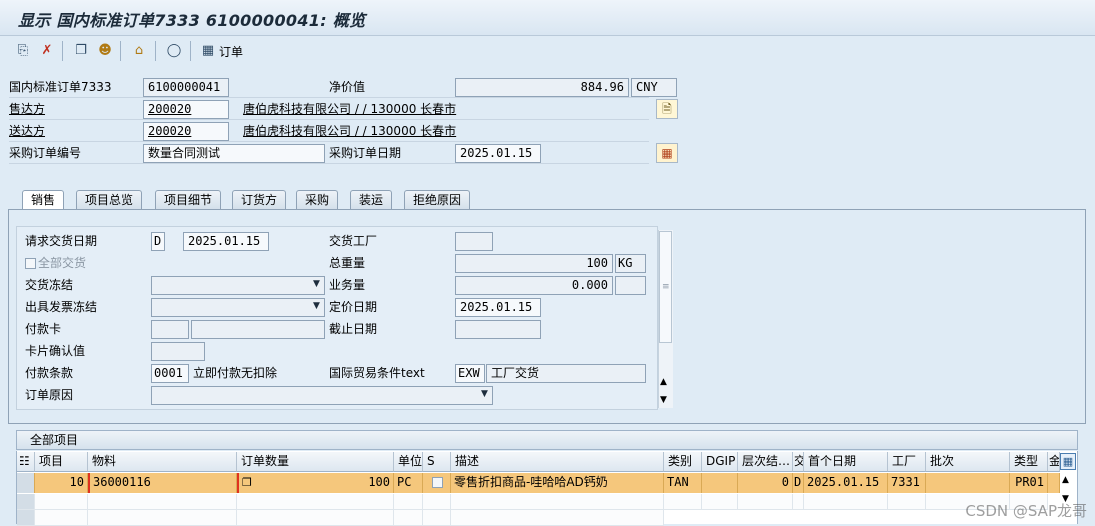 Image resolution: width=1095 pixels, height=526 pixels. I want to click on po-number-field: 数量合同测试, so click(234, 153).